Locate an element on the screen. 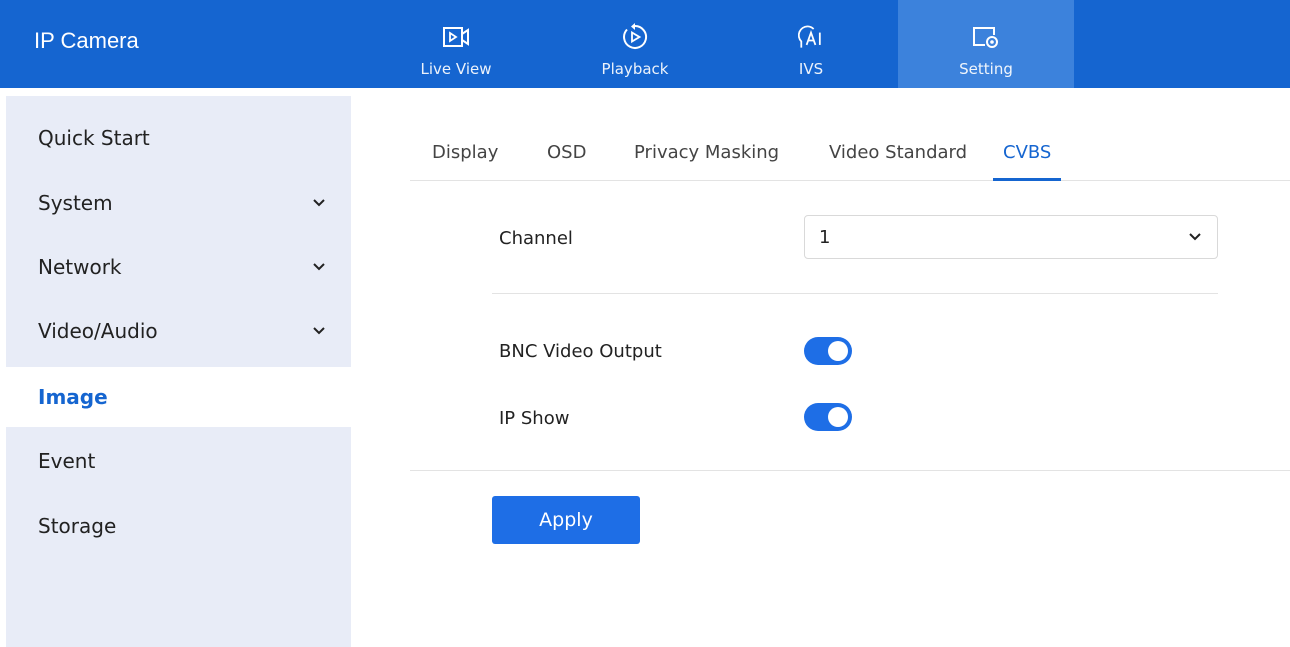 This screenshot has height=647, width=1290. ip-show-toggle is located at coordinates (828, 417).